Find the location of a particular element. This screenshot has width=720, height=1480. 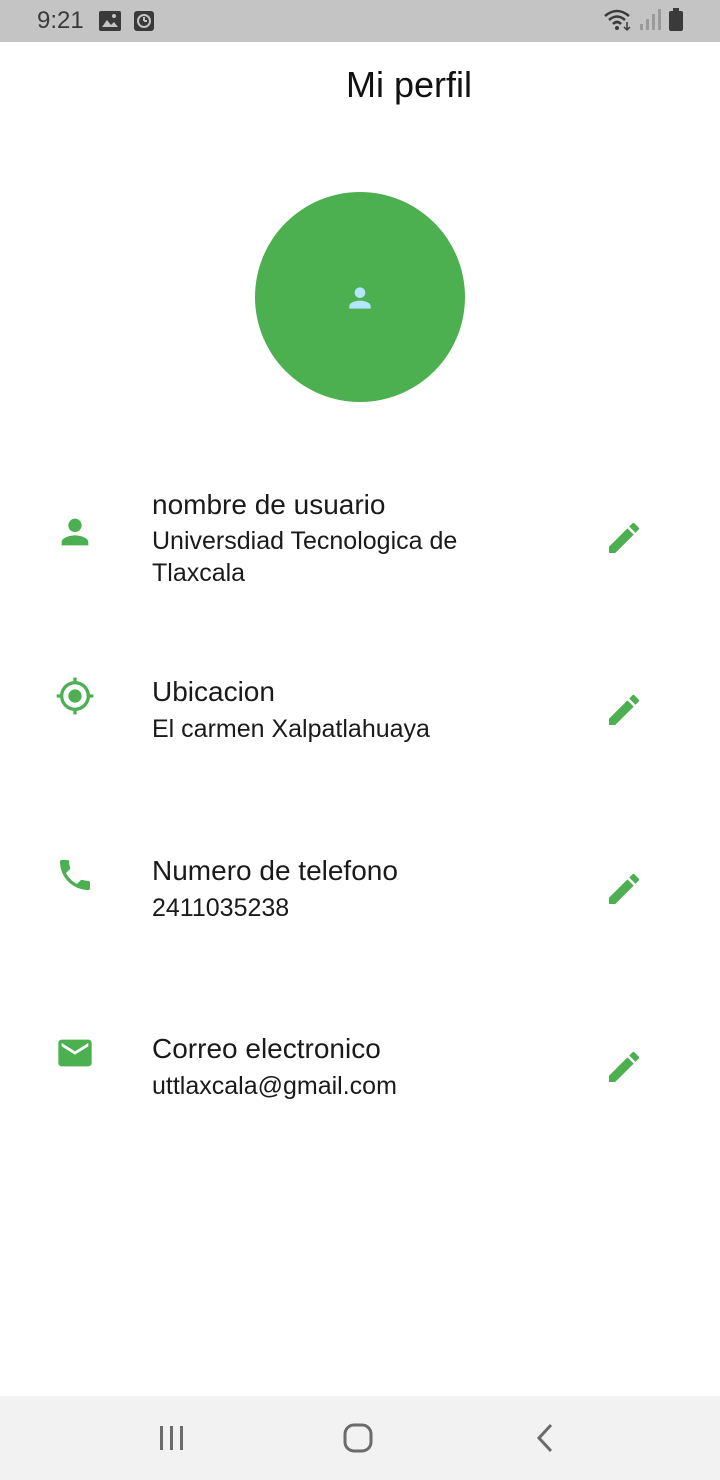

edit-email-button is located at coordinates (624, 1067).